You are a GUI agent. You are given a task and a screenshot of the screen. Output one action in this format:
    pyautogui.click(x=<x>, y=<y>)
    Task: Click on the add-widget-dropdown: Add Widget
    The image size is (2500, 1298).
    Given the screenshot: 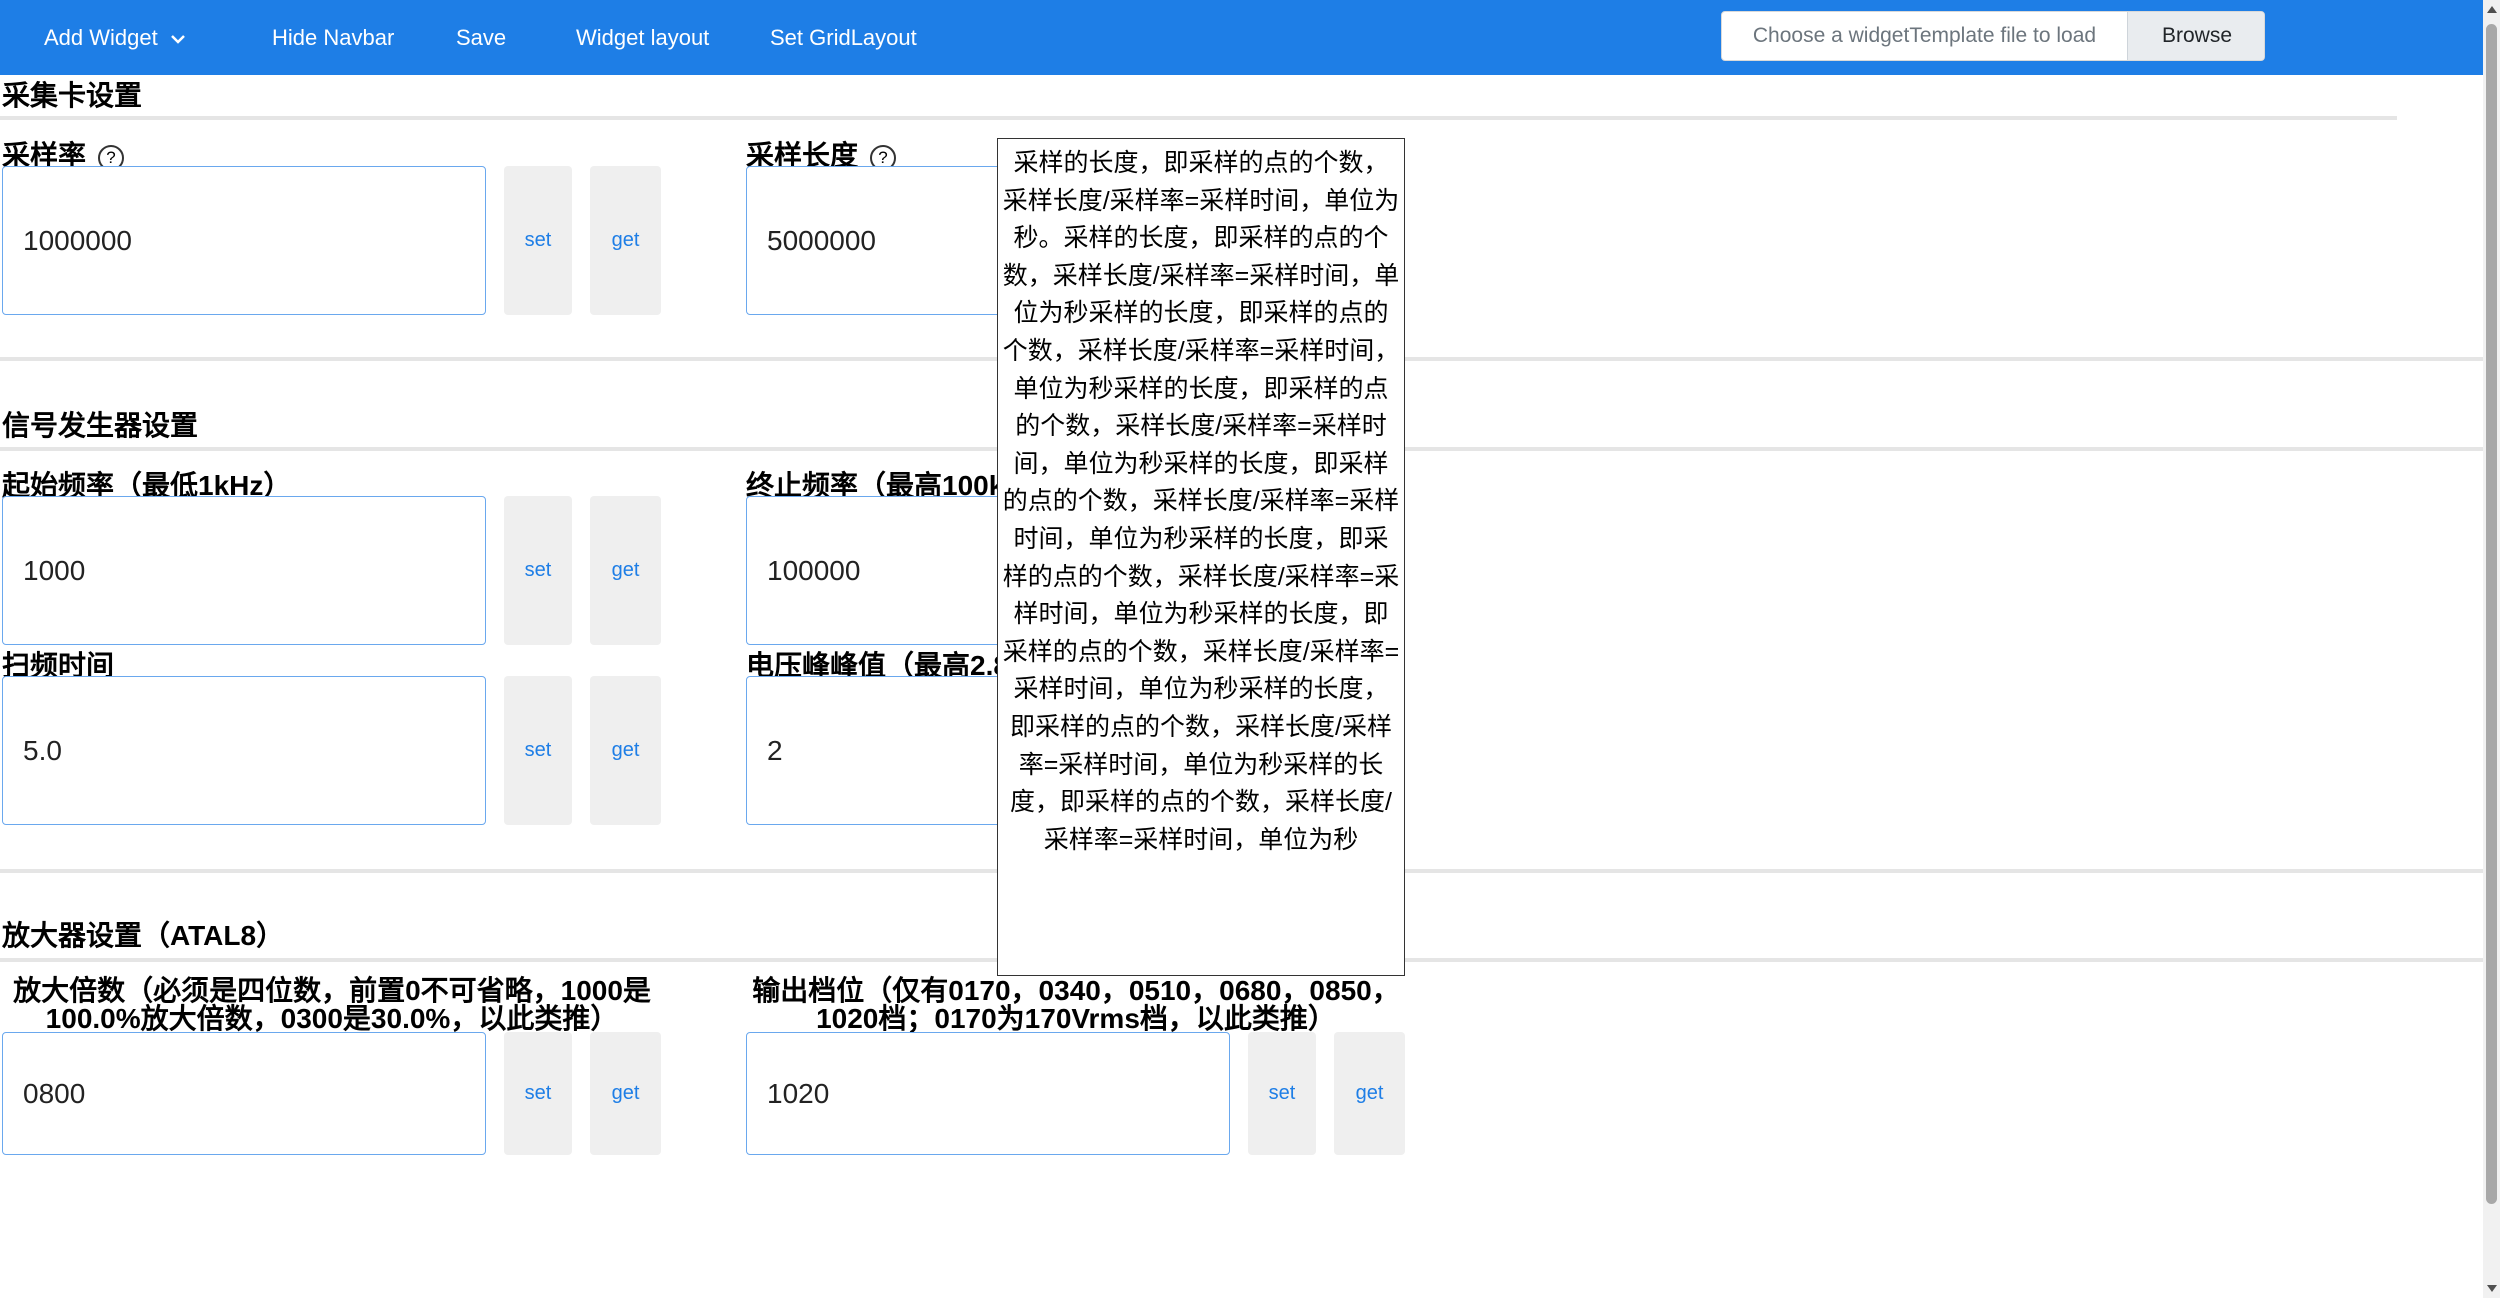 What is the action you would take?
    pyautogui.click(x=115, y=37)
    